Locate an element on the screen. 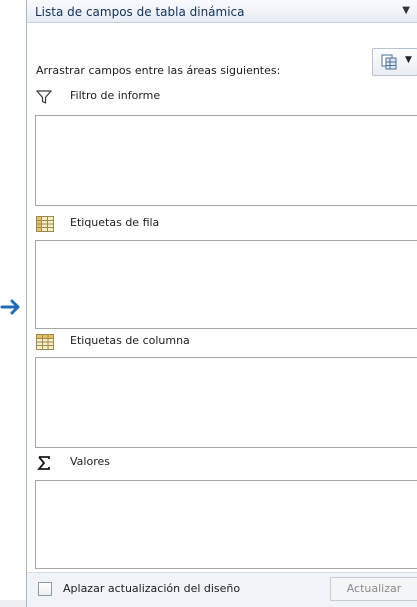  panel-title: Lista de campos de tabla dinámica is located at coordinates (140, 12).